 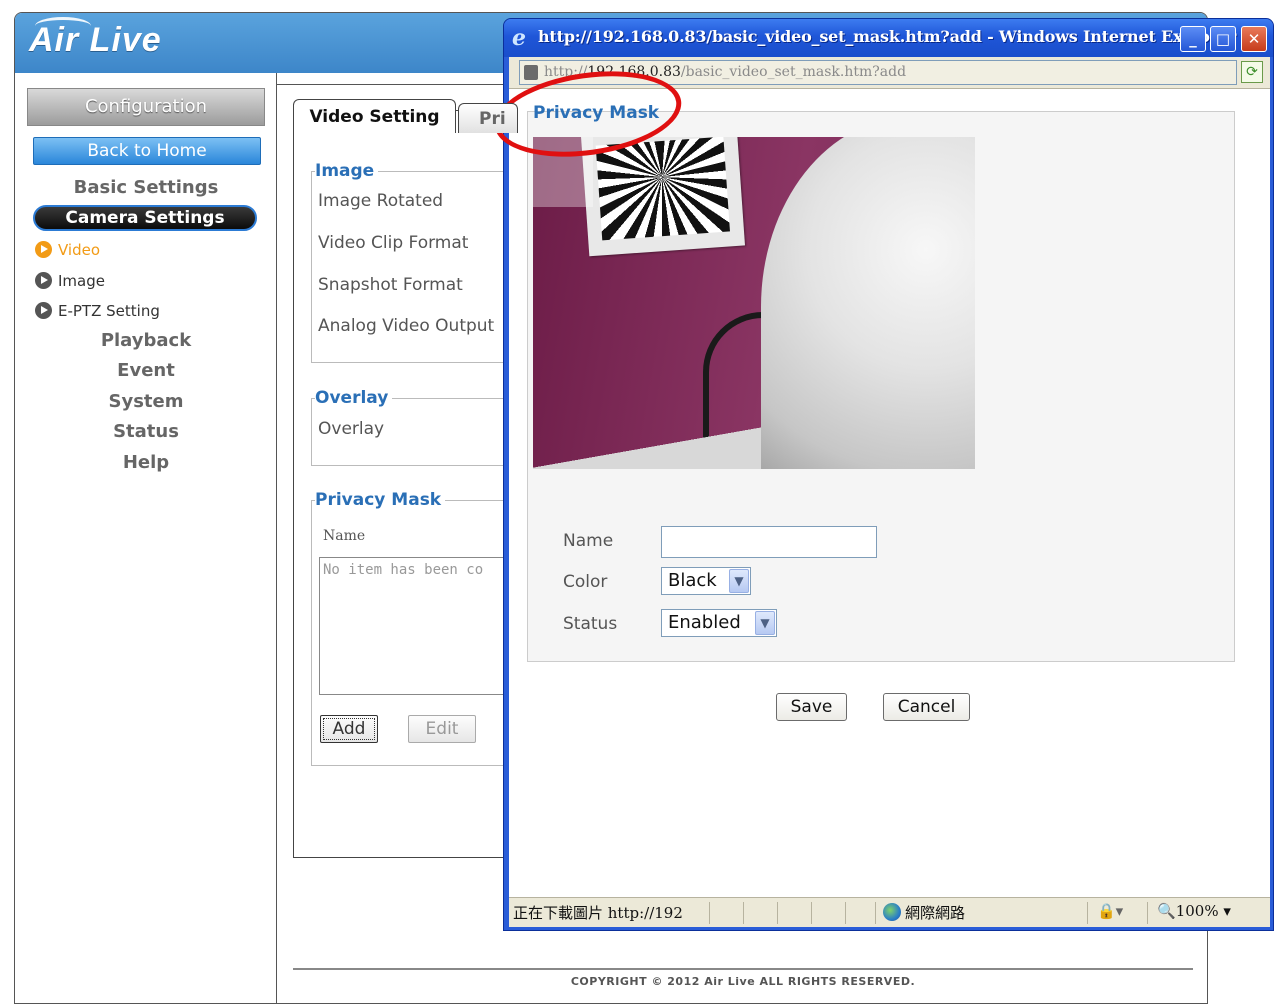 I want to click on sidebar-subitem-label: E-PTZ Setting, so click(x=109, y=311).